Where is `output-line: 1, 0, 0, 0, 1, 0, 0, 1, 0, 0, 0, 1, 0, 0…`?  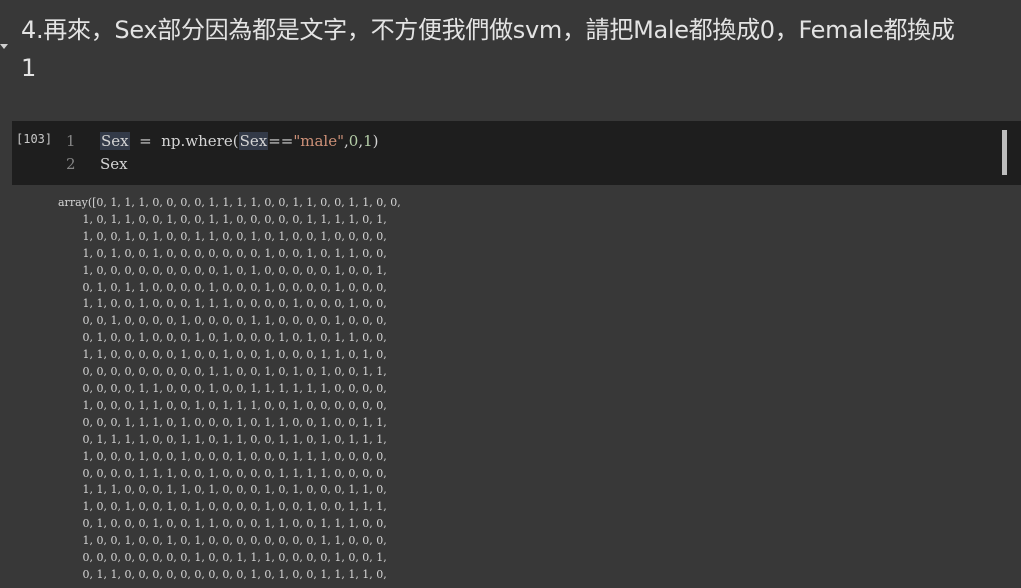
output-line: 1, 0, 0, 0, 1, 0, 0, 1, 0, 0, 0, 1, 0, 0… is located at coordinates (222, 456).